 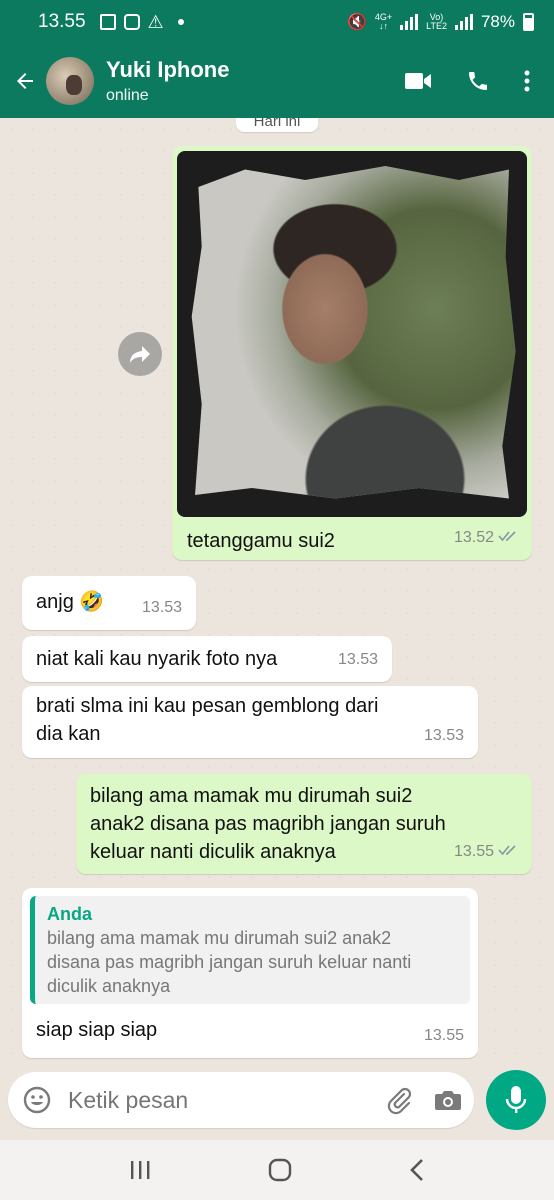 I want to click on mic-icon, so click(x=516, y=1100).